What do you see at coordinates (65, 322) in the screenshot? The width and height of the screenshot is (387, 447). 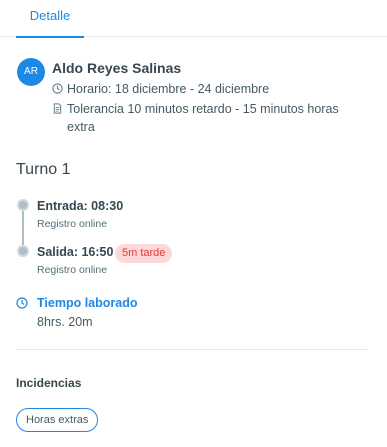 I see `tiempo-laborado-value: 8hrs. 20m` at bounding box center [65, 322].